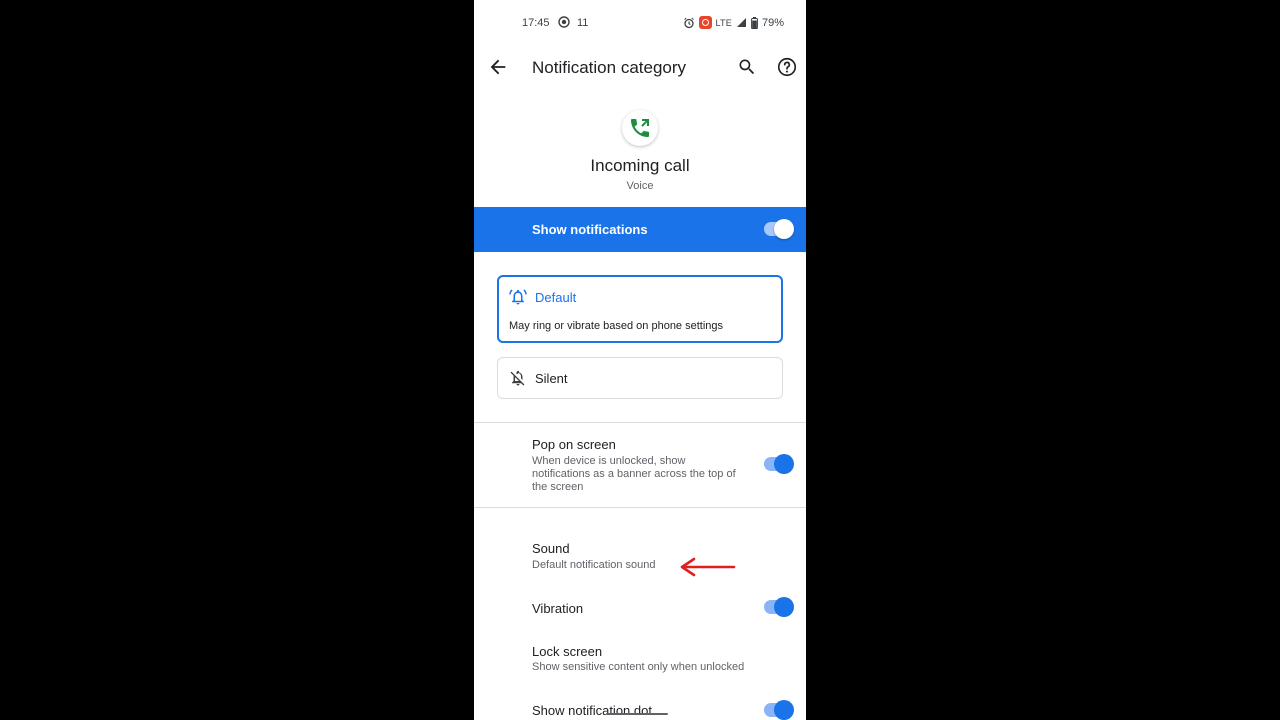  What do you see at coordinates (567, 651) in the screenshot?
I see `lock-screen-title: Lock screen` at bounding box center [567, 651].